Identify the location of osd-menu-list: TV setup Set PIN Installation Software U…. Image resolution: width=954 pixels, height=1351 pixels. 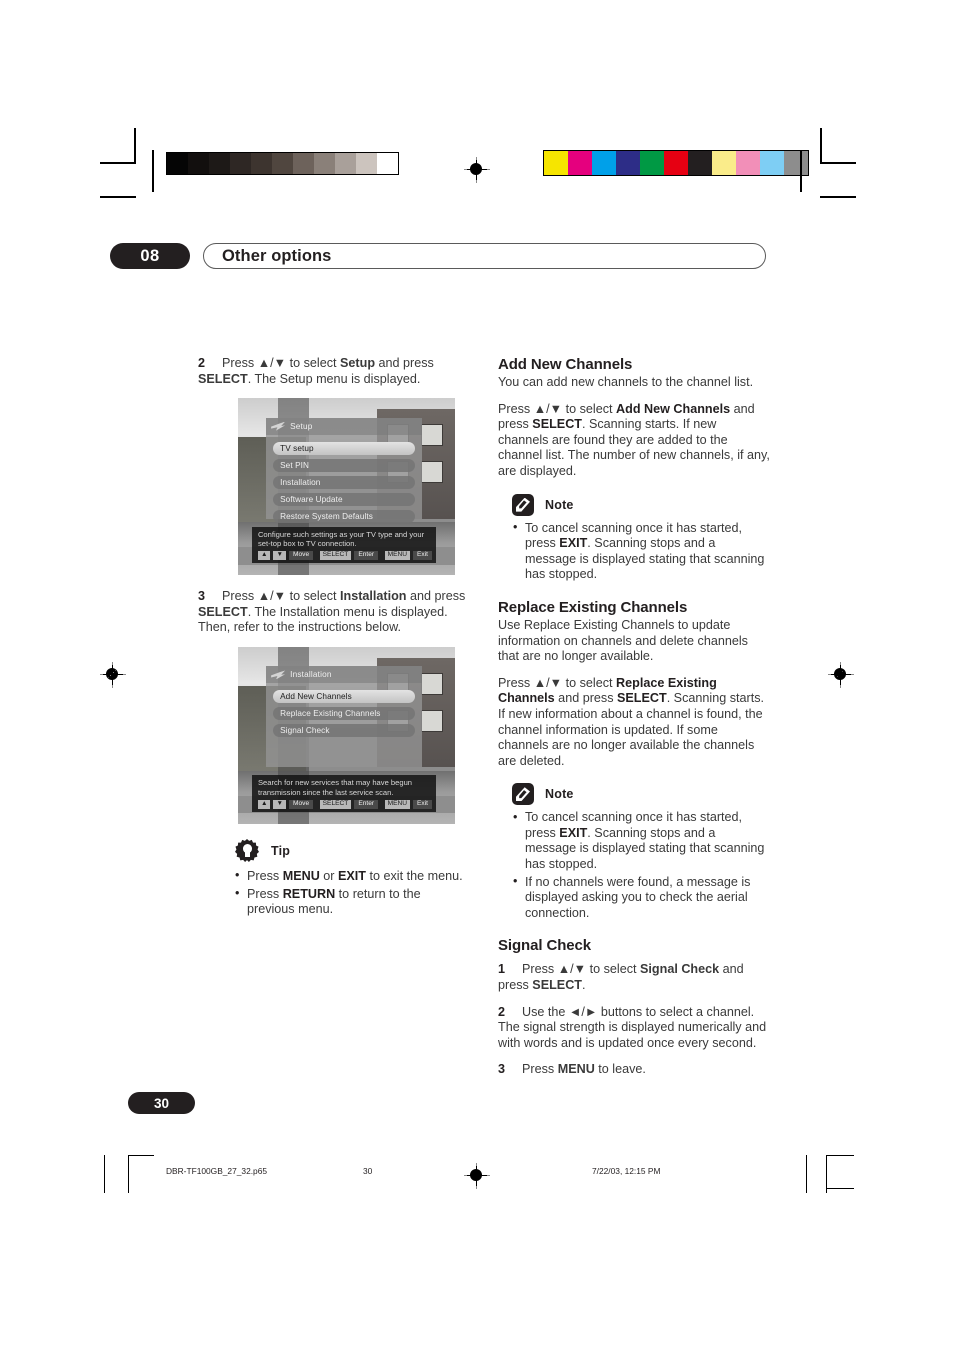
(344, 479).